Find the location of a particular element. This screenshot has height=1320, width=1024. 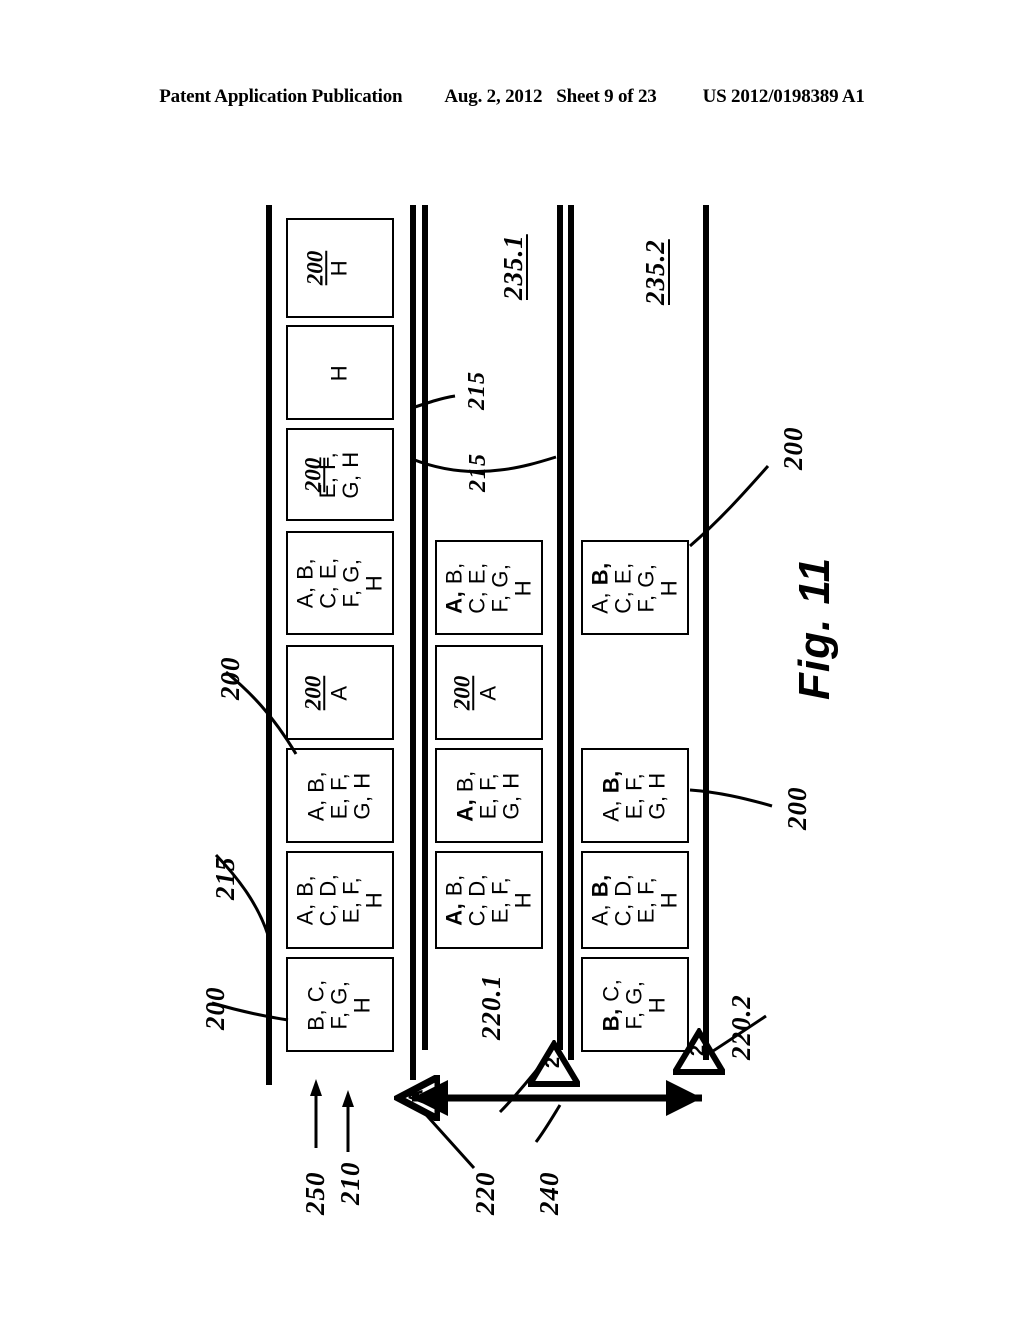

marker-2-1: 2 is located at coordinates (554, 1062).